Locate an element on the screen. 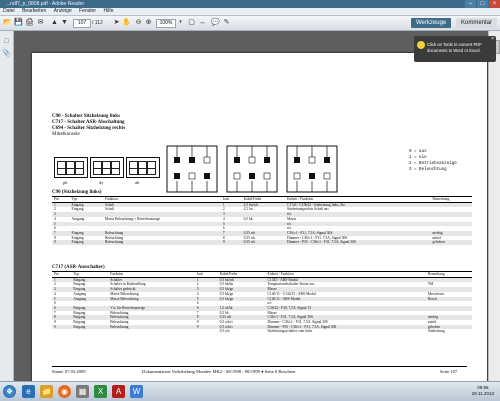 This screenshot has height=401, width=500. select-tool-icon: ➤ is located at coordinates (116, 22).